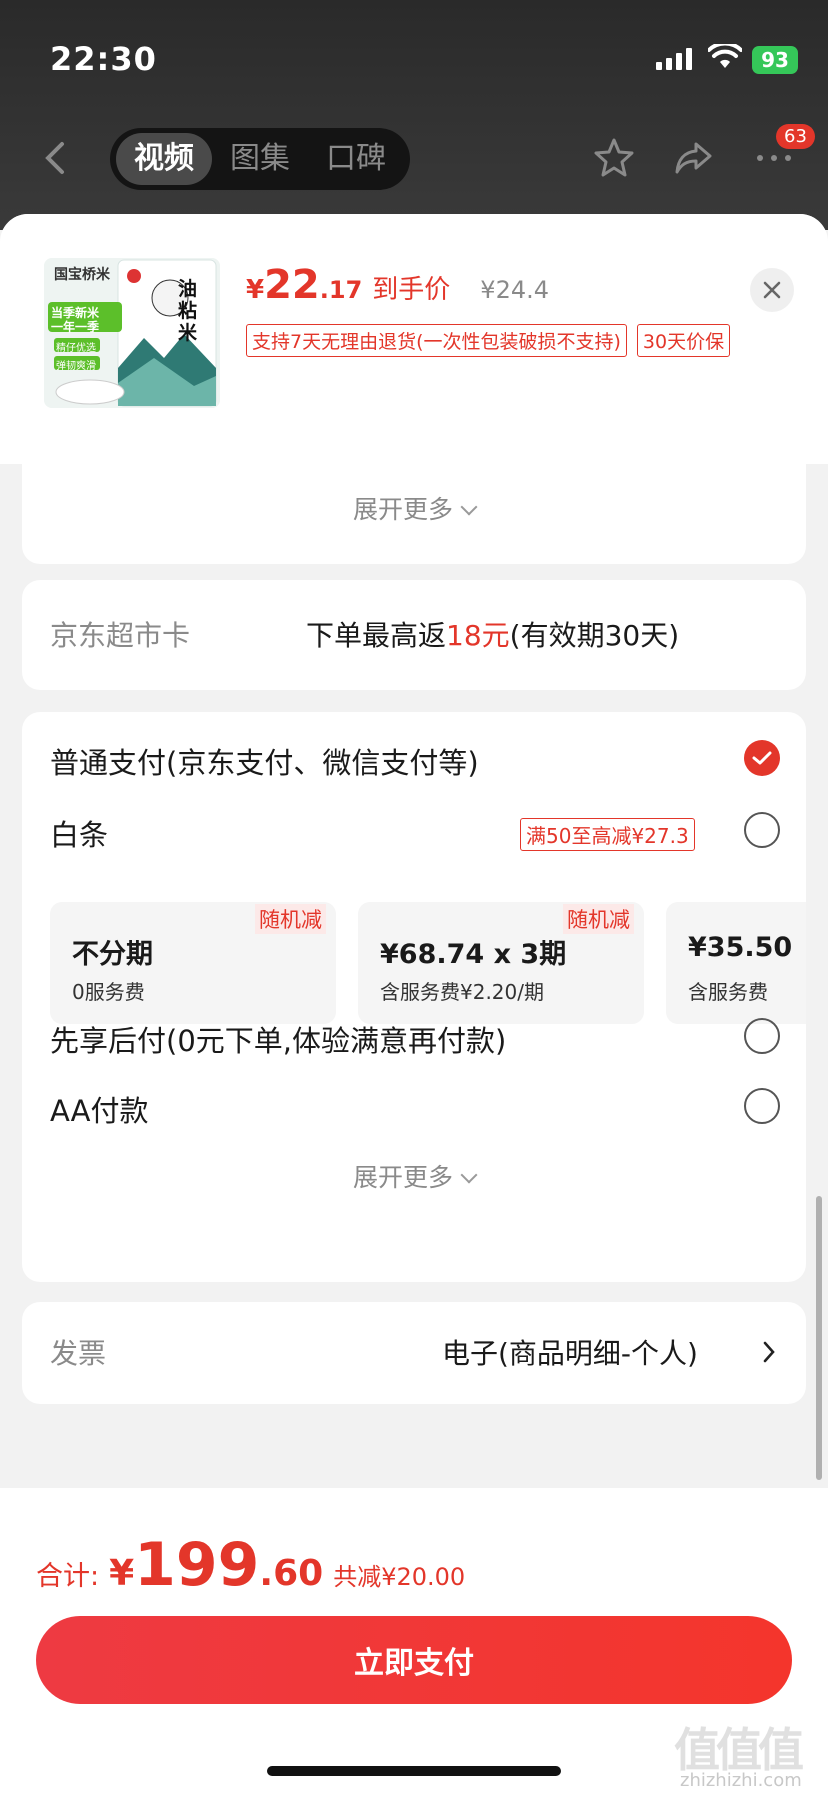 This screenshot has width=828, height=1793. Describe the element at coordinates (108, 992) in the screenshot. I see `installment-sub: 0服务费` at that location.